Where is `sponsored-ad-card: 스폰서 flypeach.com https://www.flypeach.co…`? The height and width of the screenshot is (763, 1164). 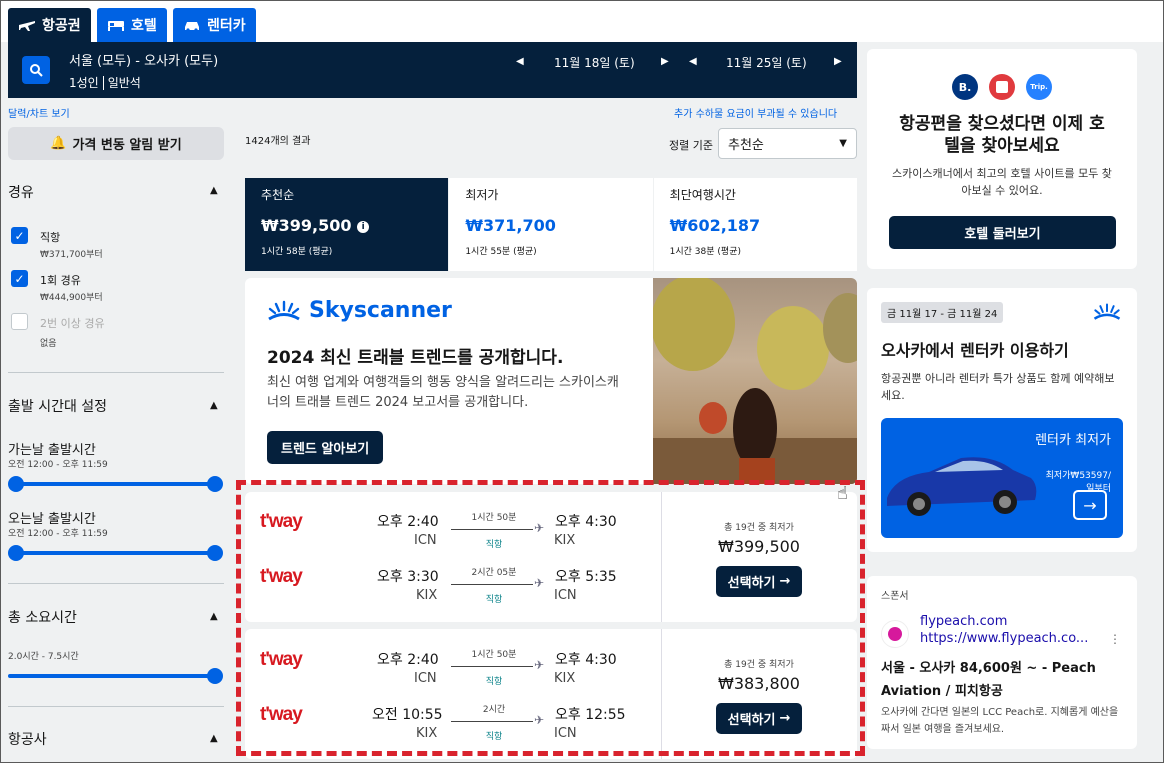
sponsored-ad-card: 스폰서 flypeach.com https://www.flypeach.co… is located at coordinates (1002, 662).